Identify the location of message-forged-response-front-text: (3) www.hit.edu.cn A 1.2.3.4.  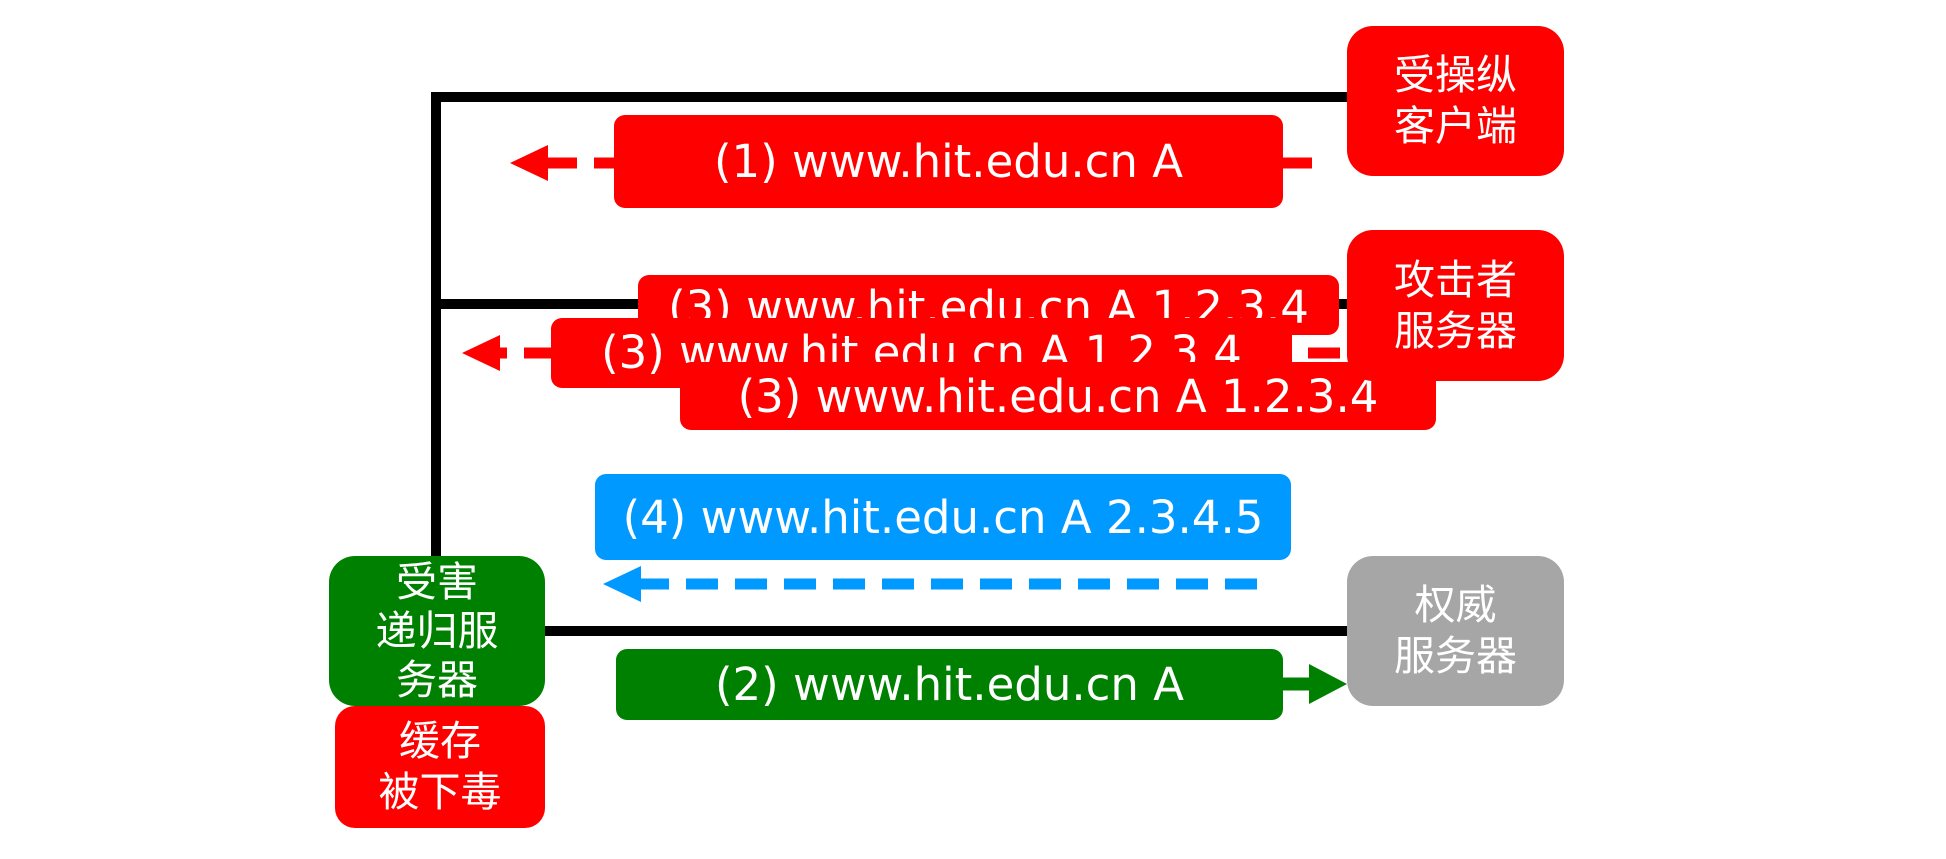
(1058, 396).